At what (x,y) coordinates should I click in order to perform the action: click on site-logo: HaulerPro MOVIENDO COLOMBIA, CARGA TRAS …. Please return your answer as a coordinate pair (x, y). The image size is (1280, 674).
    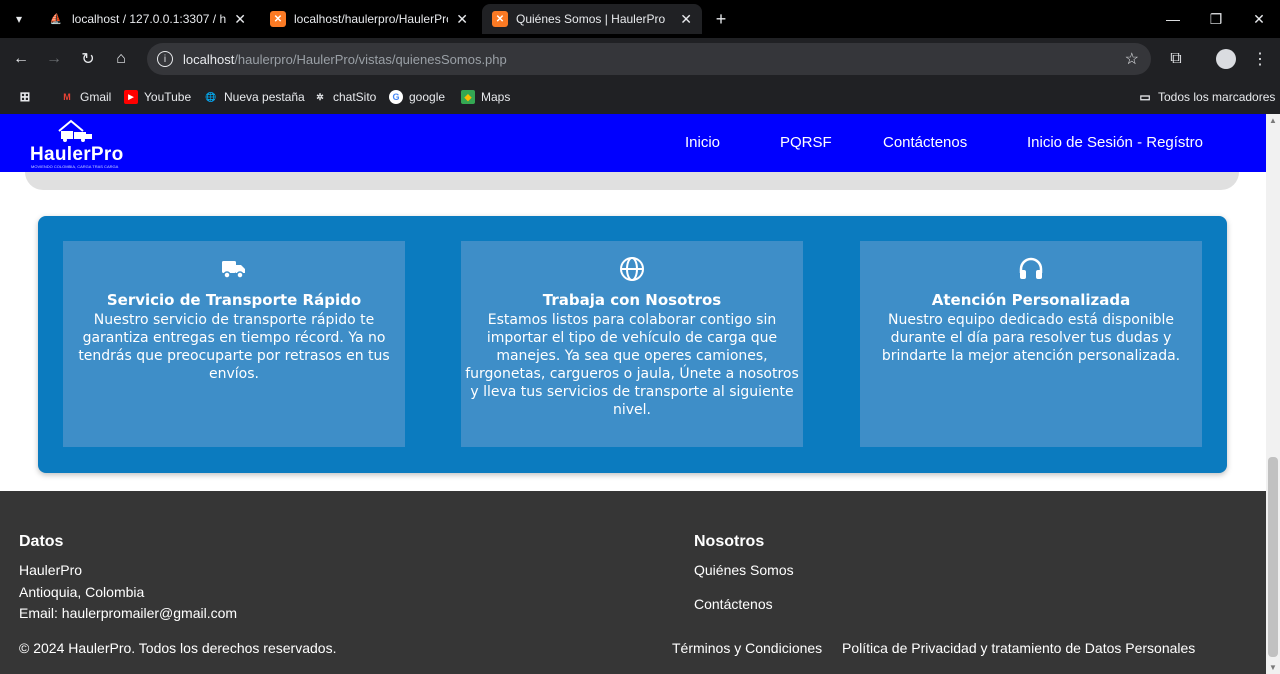
    Looking at the image, I should click on (77, 143).